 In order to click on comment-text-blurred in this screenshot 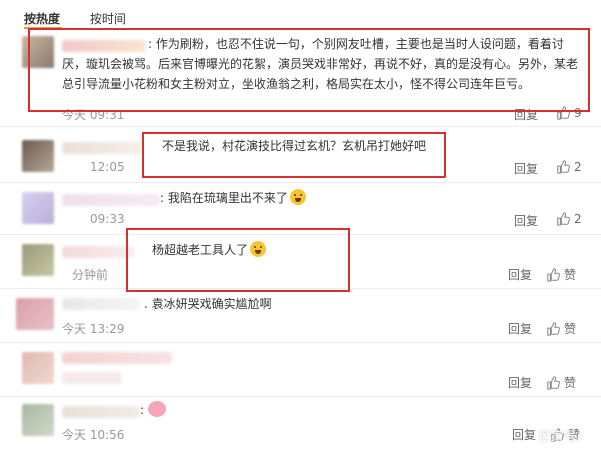, I will do `click(92, 378)`.